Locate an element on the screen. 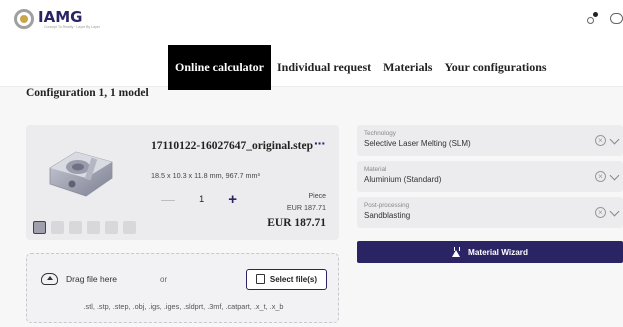 This screenshot has width=623, height=327. view-thumbnail-bottom is located at coordinates (129, 227).